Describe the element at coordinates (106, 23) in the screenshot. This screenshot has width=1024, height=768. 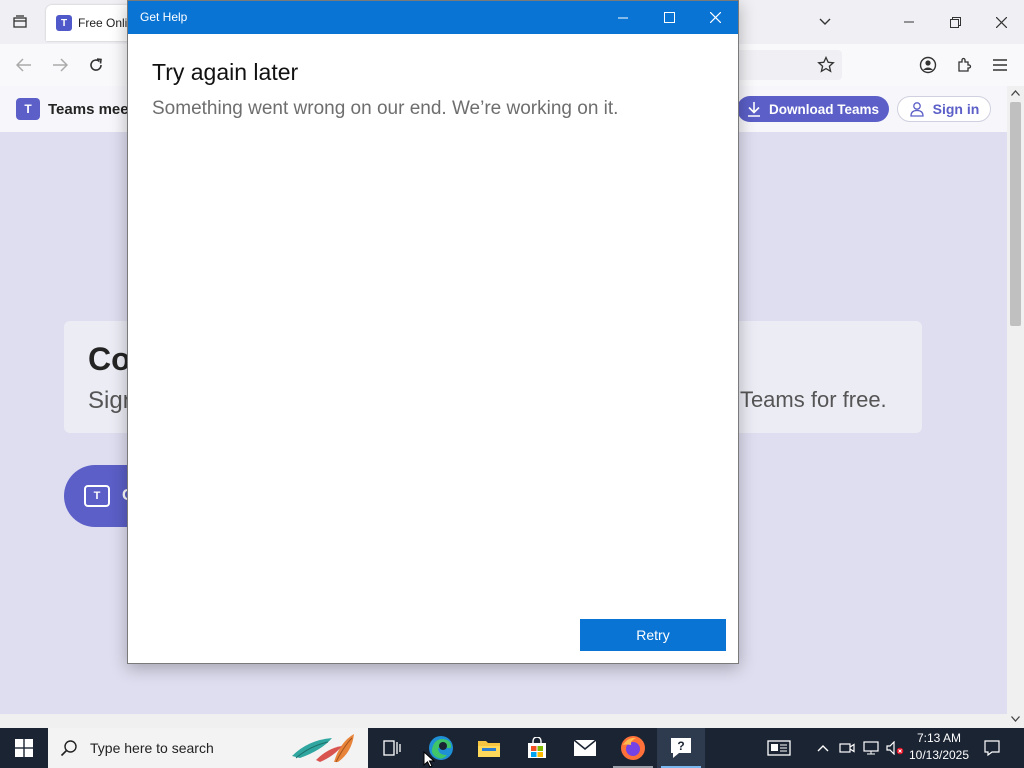
I see `tab-title: Free Onlin` at that location.